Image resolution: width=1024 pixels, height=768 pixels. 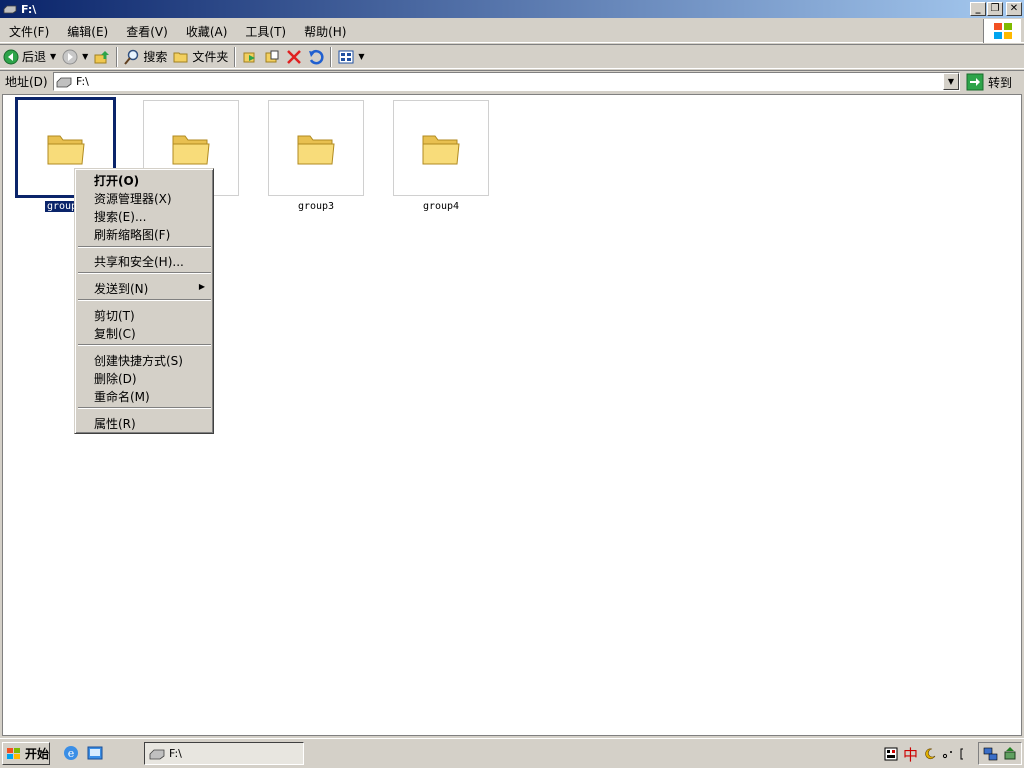 I want to click on copy-to-button, so click(x=272, y=57).